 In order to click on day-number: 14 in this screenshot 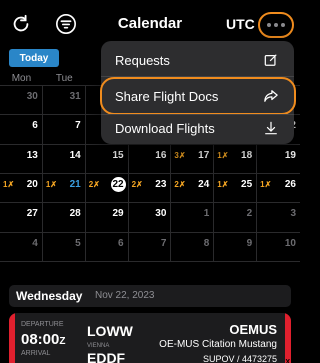, I will do `click(75, 155)`.